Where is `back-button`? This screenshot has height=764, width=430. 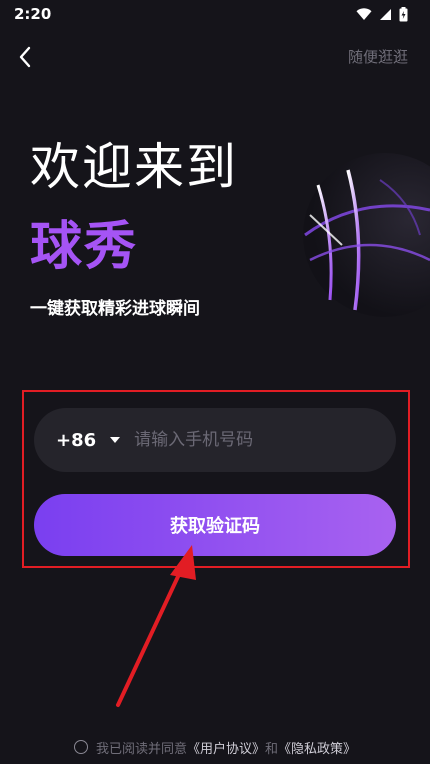
back-button is located at coordinates (25, 57).